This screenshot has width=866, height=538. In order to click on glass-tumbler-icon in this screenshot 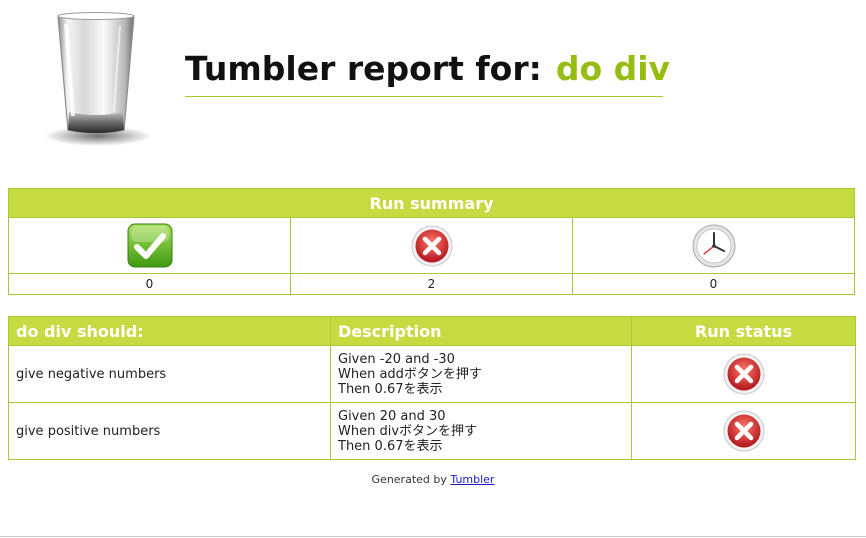, I will do `click(96, 81)`.